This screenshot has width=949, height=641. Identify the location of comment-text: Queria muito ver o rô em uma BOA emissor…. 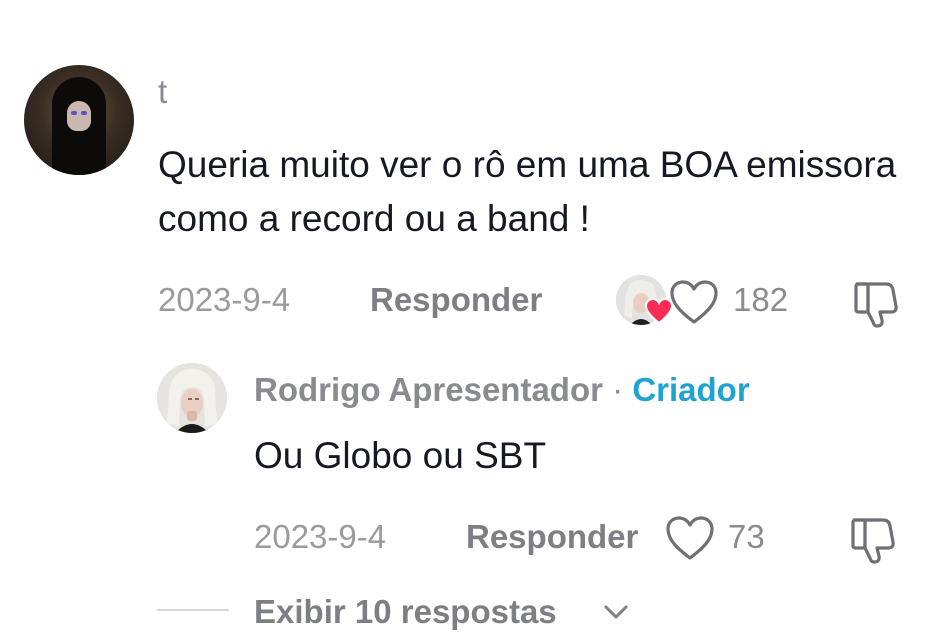
(527, 191).